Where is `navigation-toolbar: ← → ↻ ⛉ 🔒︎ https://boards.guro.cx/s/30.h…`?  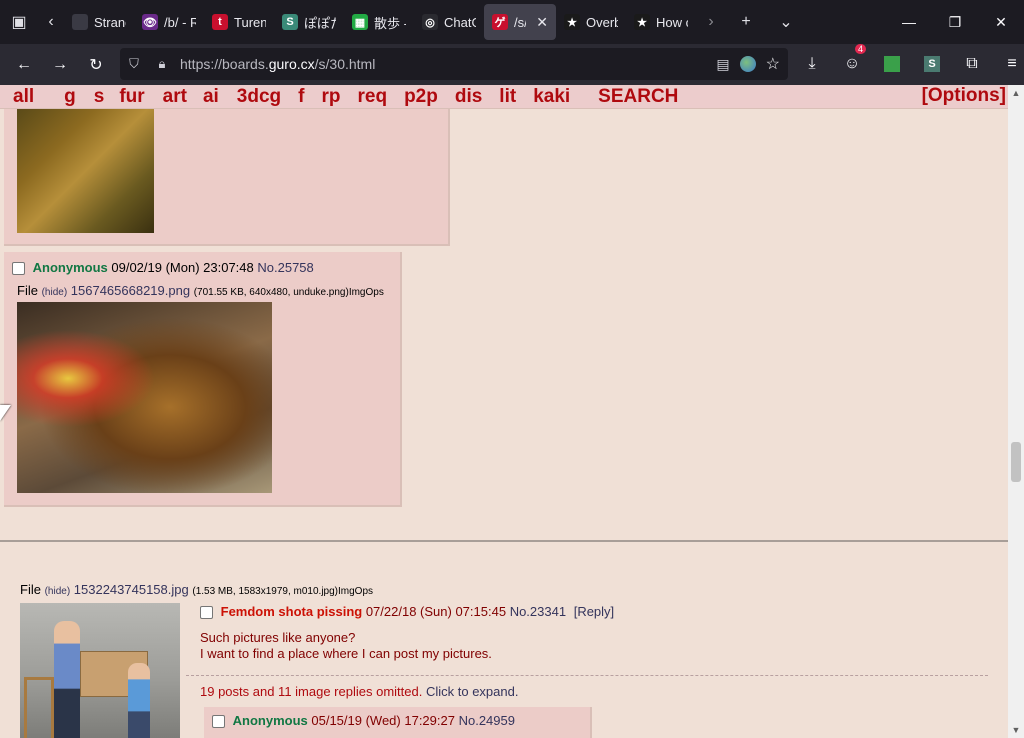
navigation-toolbar: ← → ↻ ⛉ 🔒︎ https://boards.guro.cx/s/30.h… is located at coordinates (512, 64).